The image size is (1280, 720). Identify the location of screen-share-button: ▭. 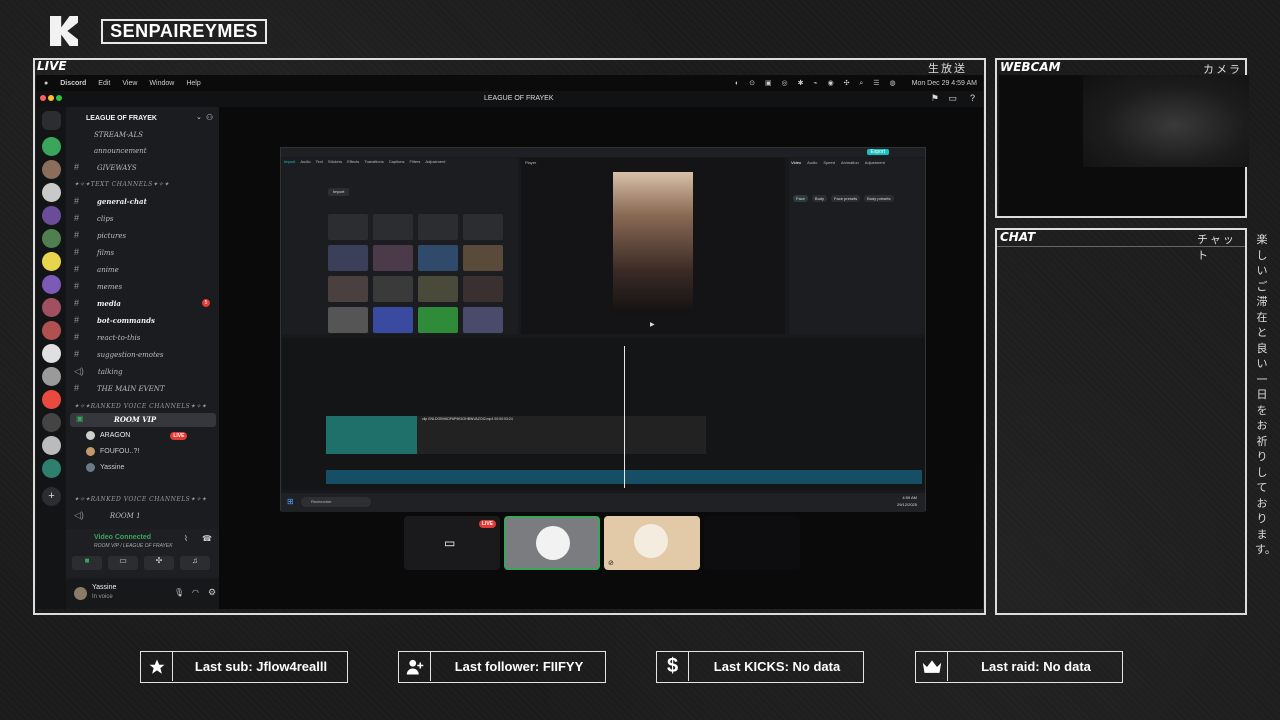
(123, 563).